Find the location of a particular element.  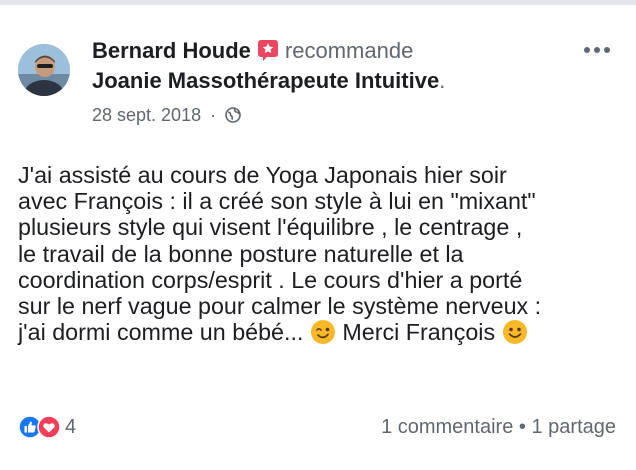

reaction-count: 4 is located at coordinates (71, 426).